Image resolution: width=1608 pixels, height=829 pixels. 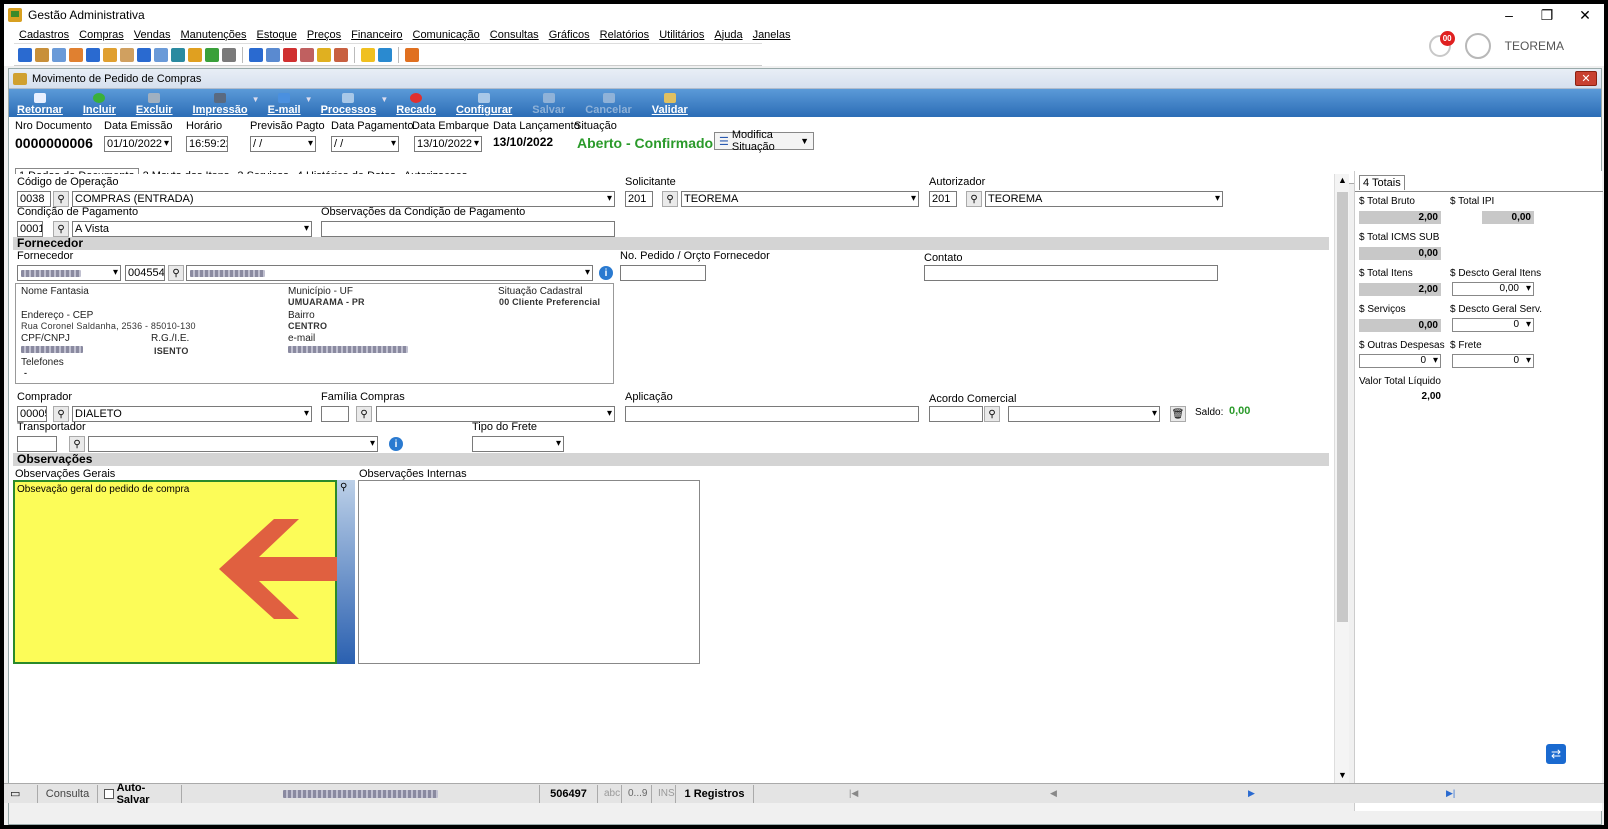 What do you see at coordinates (1178, 414) in the screenshot?
I see `trash-icon: 🗑` at bounding box center [1178, 414].